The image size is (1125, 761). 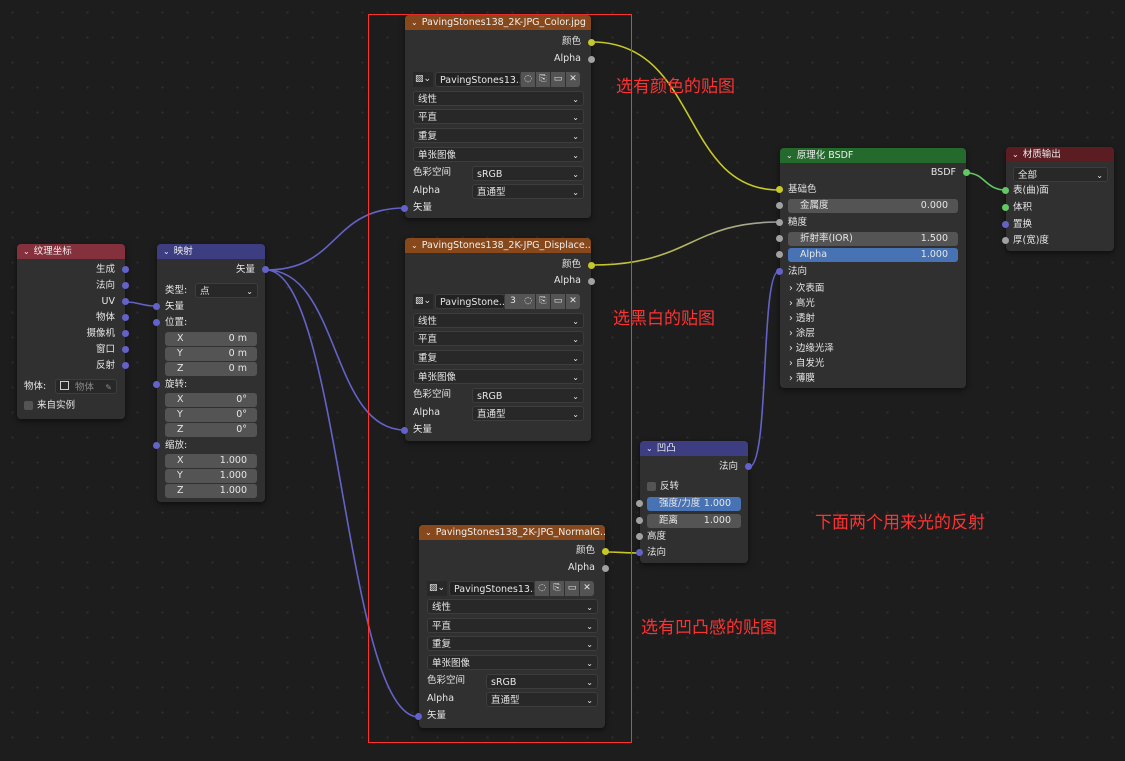 I want to click on material-output-node: ⌄ 材质输出 全部 ⌄ 表(曲)面 体积 置换 厚(宽)度, so click(x=1058, y=199).